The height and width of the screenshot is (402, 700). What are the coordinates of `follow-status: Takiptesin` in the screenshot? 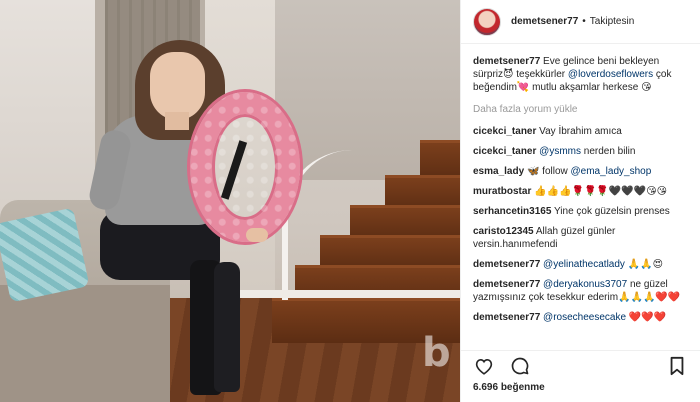 It's located at (612, 21).